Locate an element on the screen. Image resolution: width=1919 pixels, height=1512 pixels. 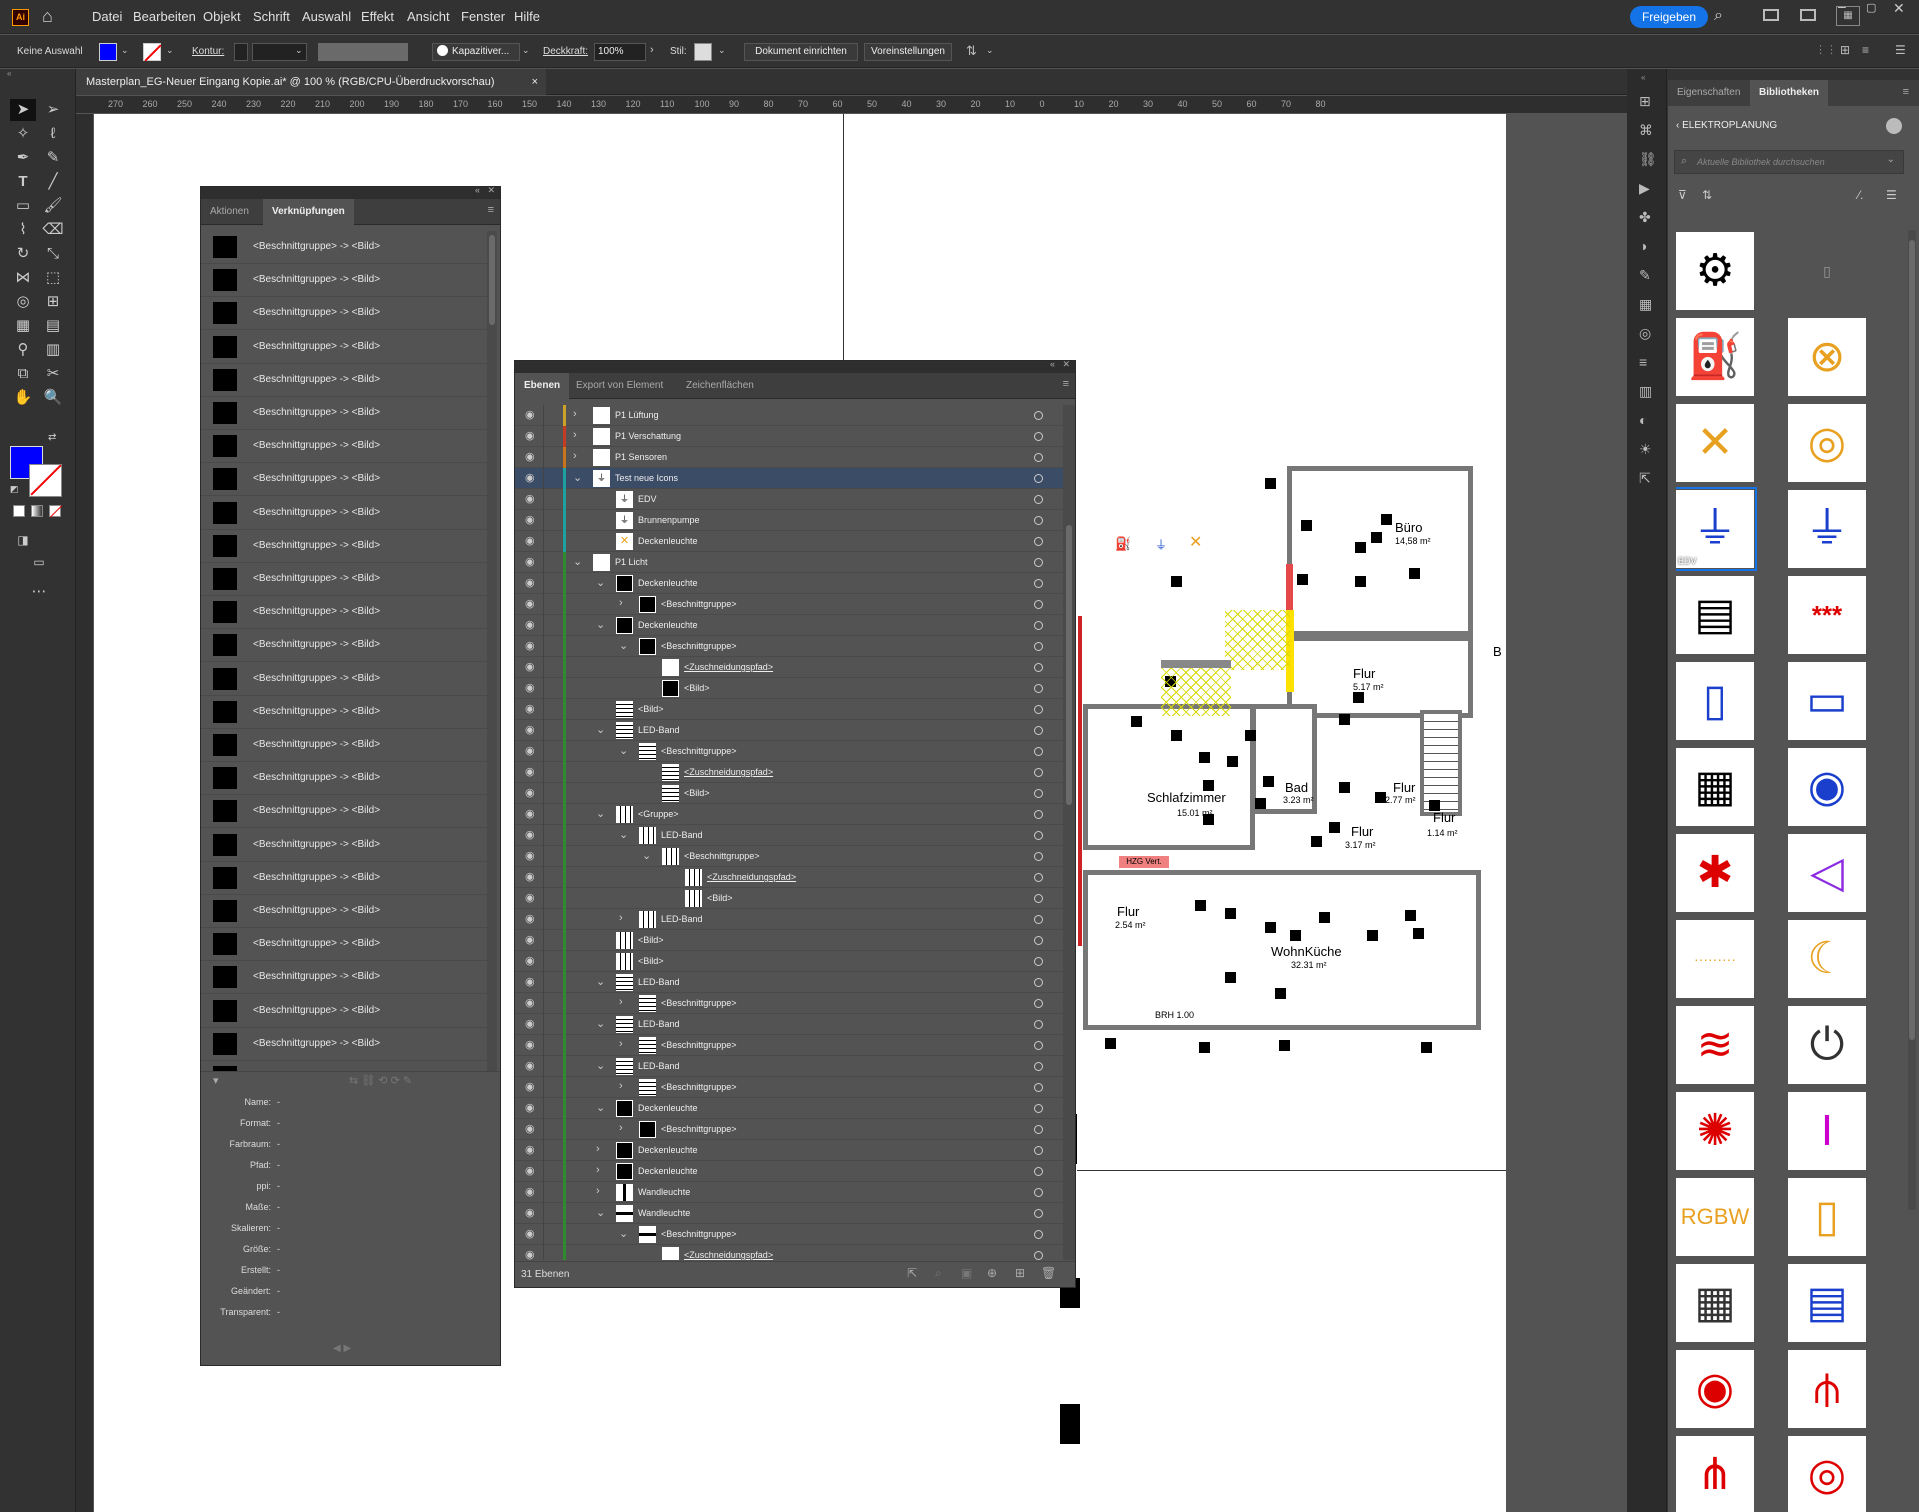
library-item: ≋ is located at coordinates (1715, 1045).